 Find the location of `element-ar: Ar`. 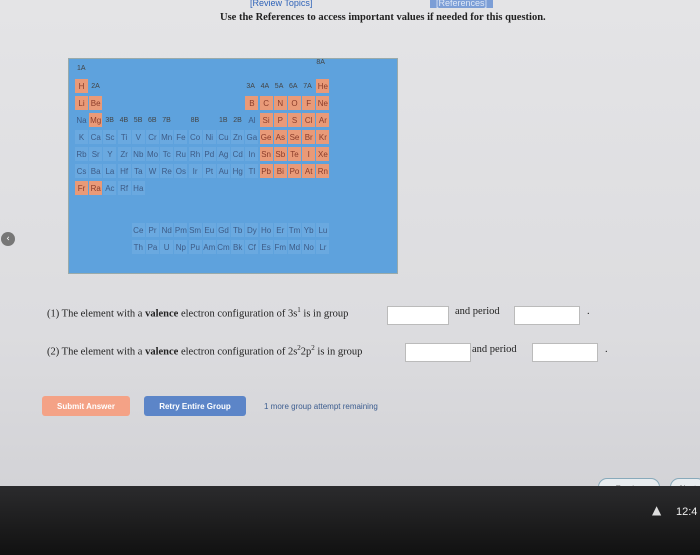

element-ar: Ar is located at coordinates (323, 120).